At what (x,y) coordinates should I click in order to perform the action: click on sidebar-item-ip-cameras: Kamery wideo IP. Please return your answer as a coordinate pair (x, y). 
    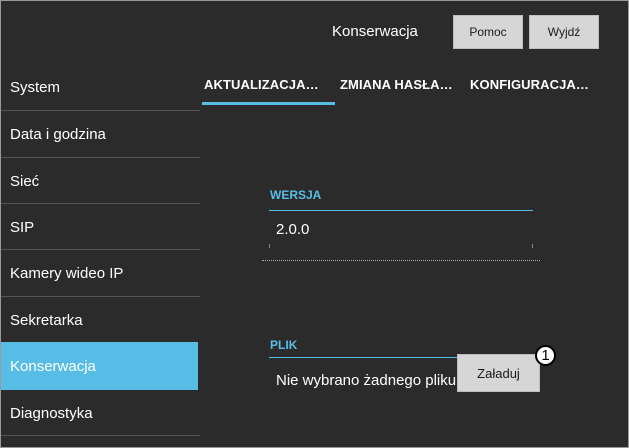
    Looking at the image, I should click on (99, 273).